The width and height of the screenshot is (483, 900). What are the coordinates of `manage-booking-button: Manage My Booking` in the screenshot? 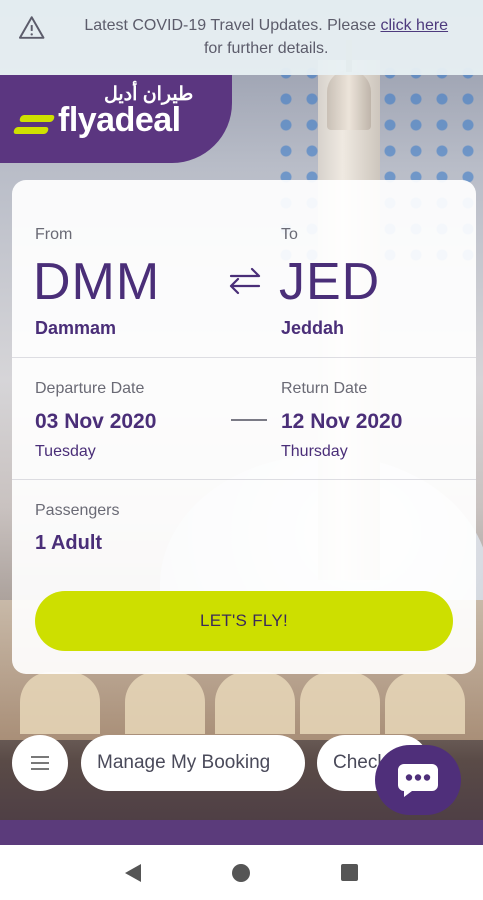 It's located at (193, 763).